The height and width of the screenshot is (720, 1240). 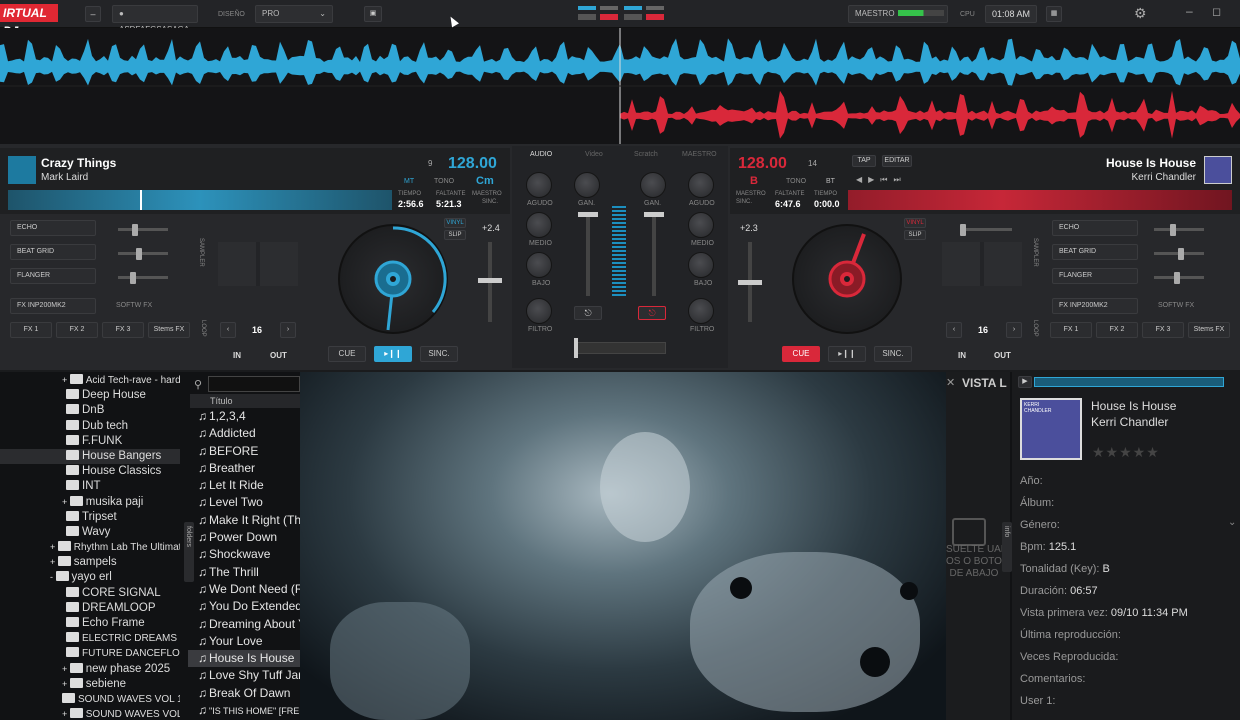 I want to click on fx-input-select-right: FX INP200MK2, so click(x=1095, y=306).